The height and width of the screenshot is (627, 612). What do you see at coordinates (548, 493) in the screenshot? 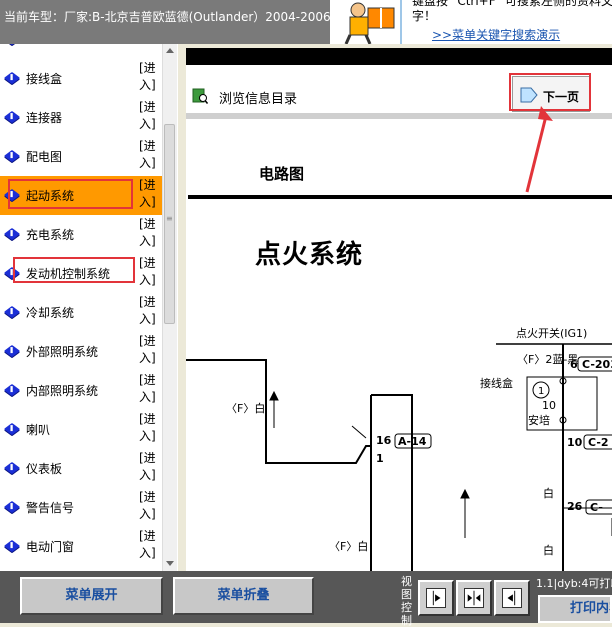
I see `label-white: 白` at bounding box center [548, 493].